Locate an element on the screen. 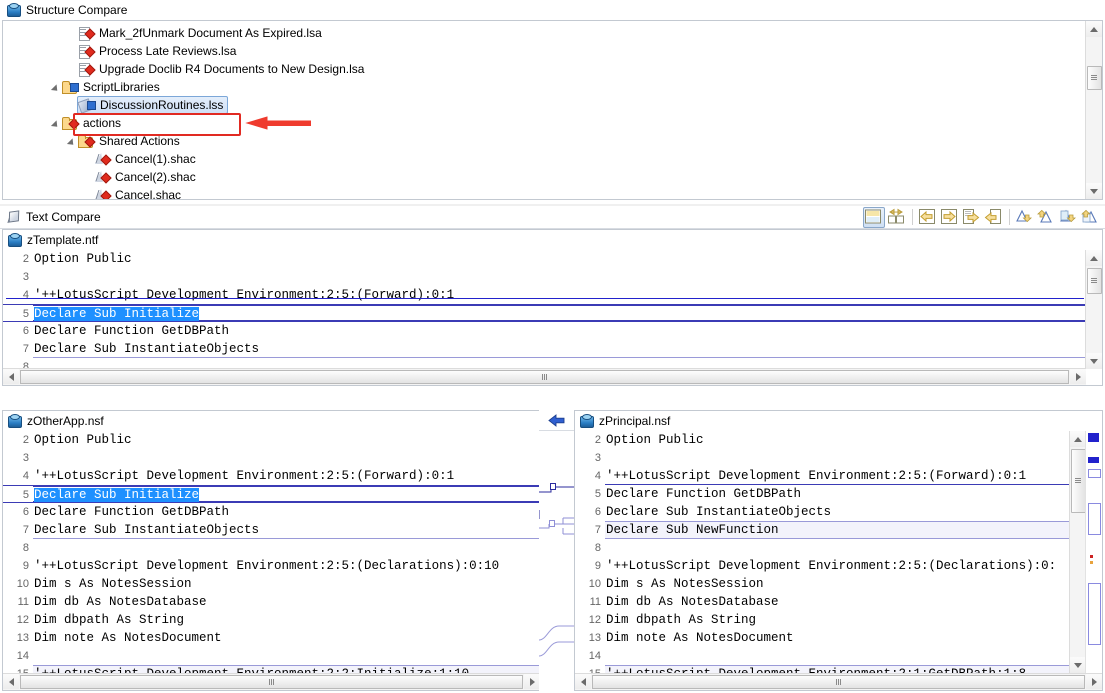  copy-current-right-to-left-button is located at coordinates (994, 217).